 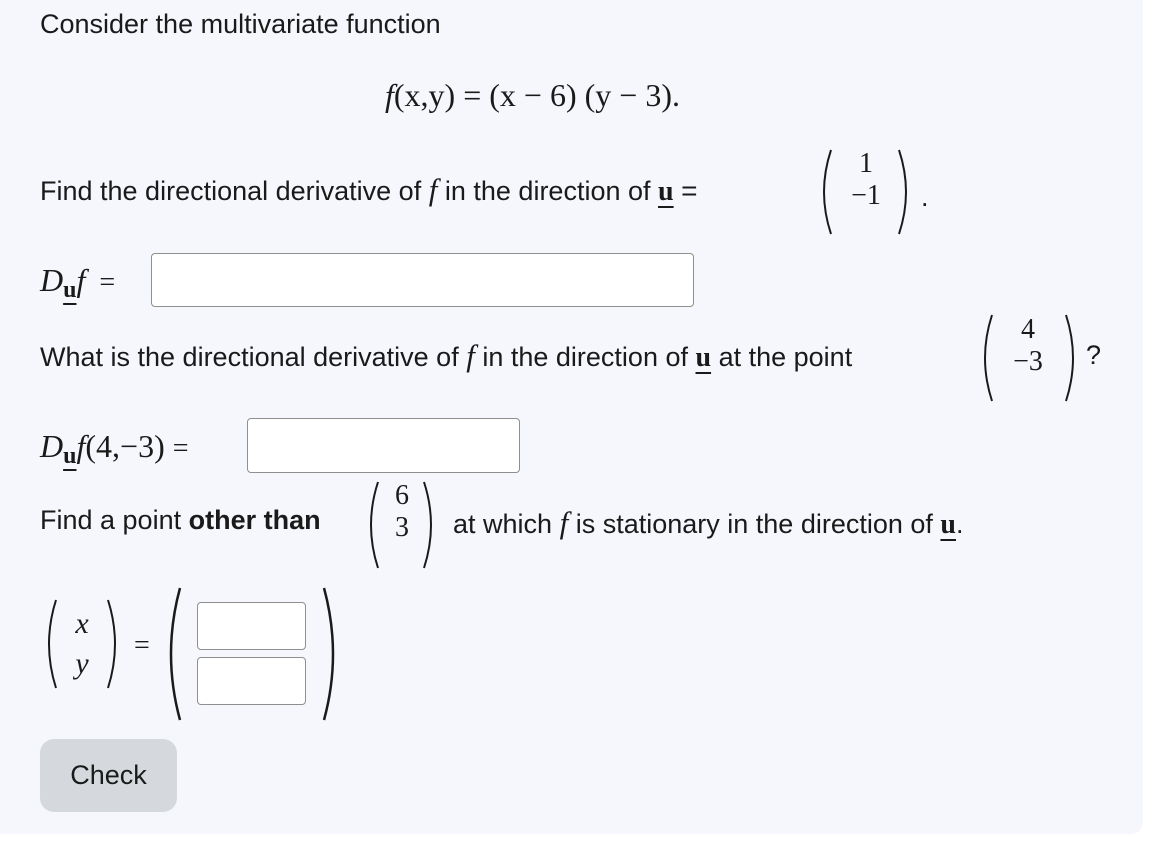 What do you see at coordinates (328, 654) in the screenshot?
I see `right-bracket-icon` at bounding box center [328, 654].